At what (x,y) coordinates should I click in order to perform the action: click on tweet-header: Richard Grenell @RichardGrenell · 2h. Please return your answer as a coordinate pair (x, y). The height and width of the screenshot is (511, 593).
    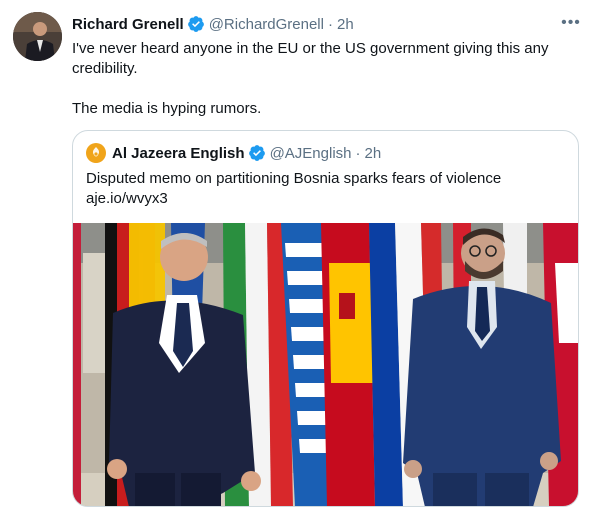
    Looking at the image, I should click on (213, 24).